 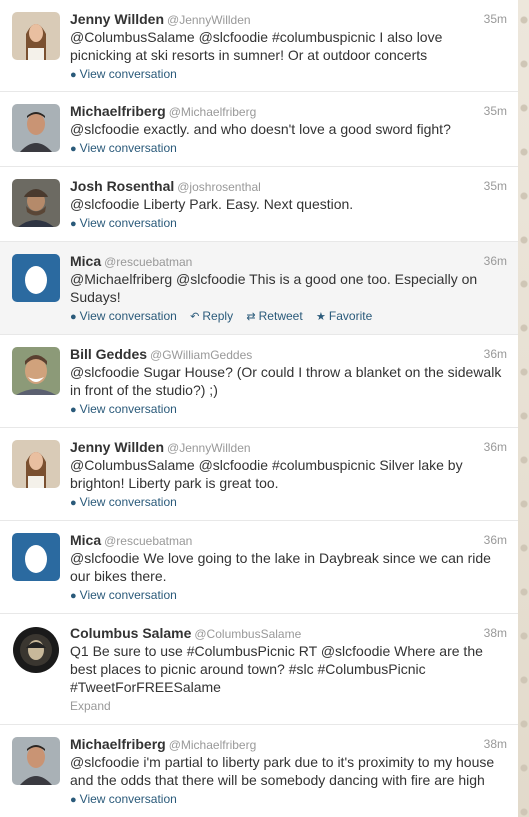 What do you see at coordinates (130, 633) in the screenshot?
I see `tweet-author-name: Columbus Salame` at bounding box center [130, 633].